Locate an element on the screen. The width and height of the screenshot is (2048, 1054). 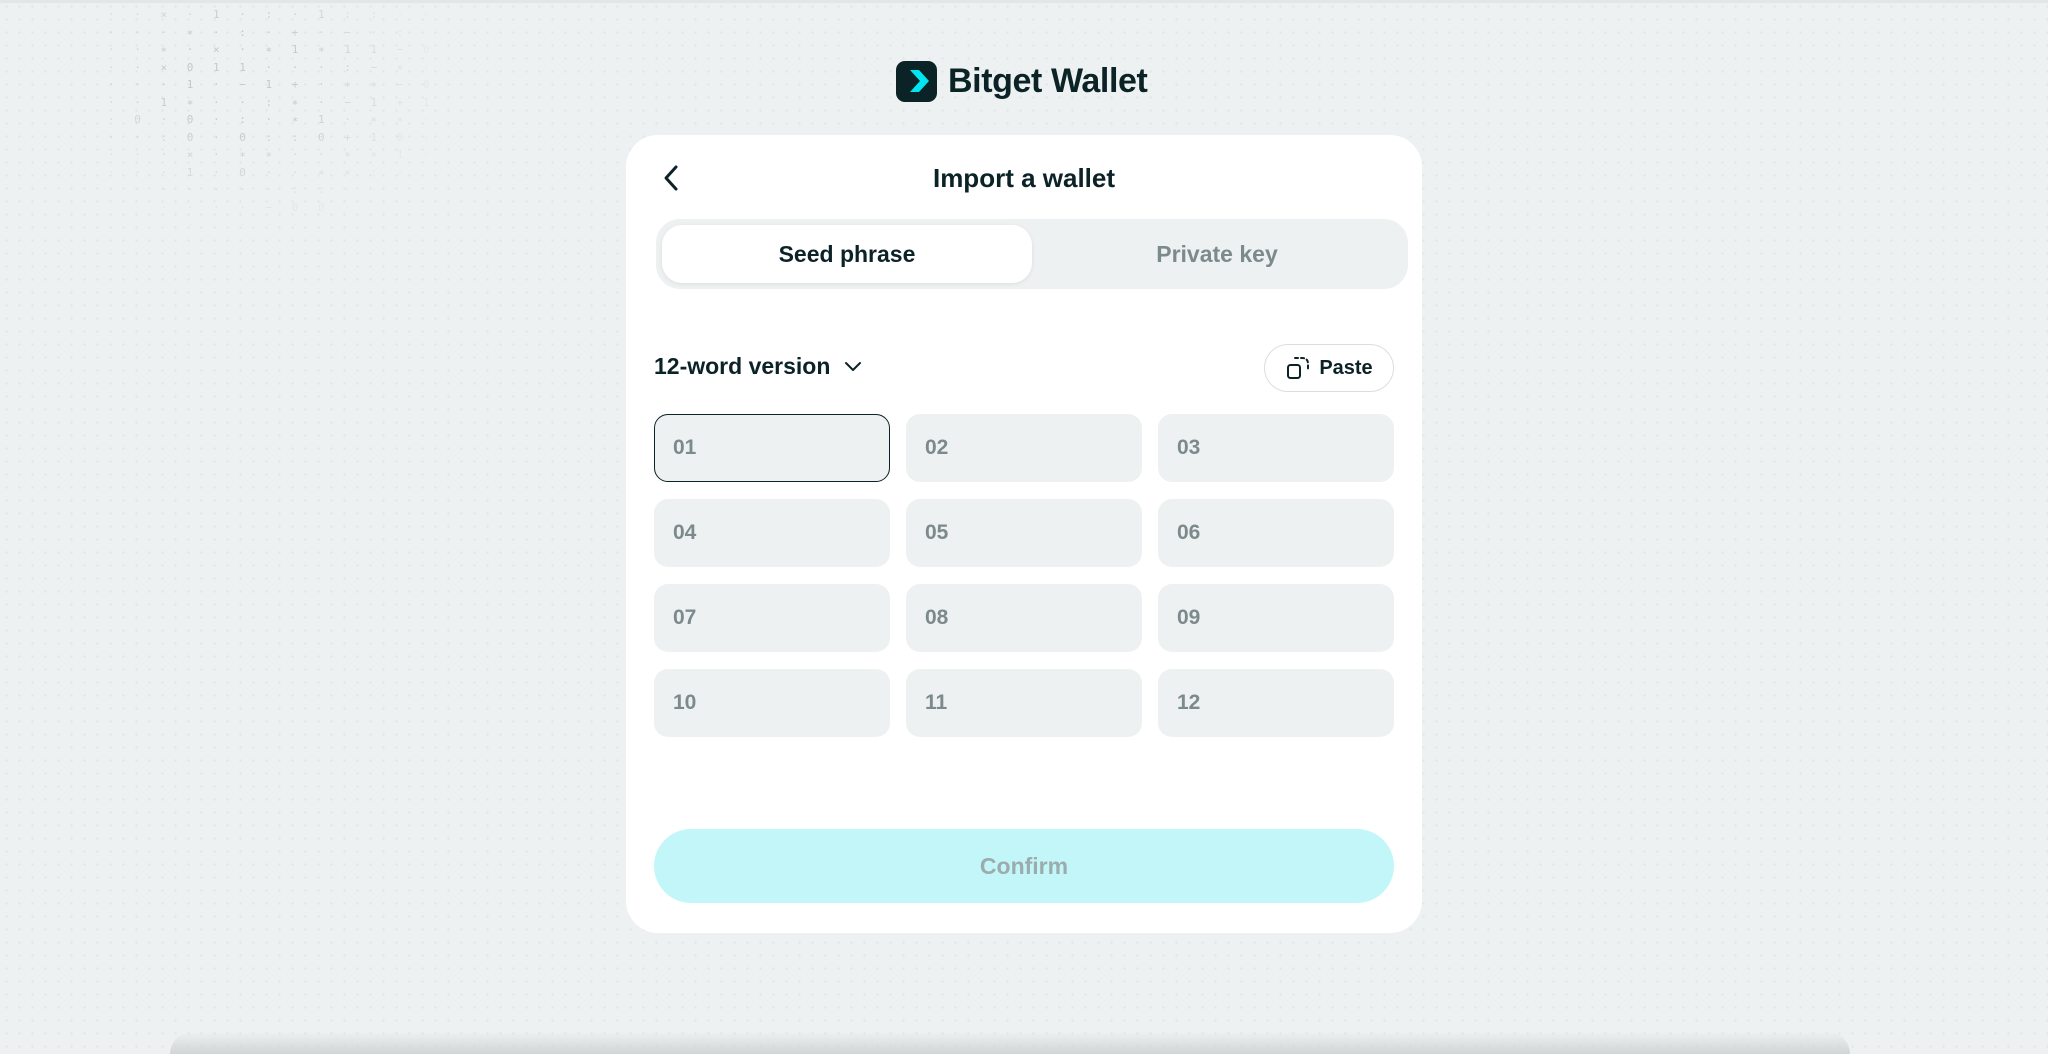
seed-word-placeholder: 12 is located at coordinates (1189, 702).